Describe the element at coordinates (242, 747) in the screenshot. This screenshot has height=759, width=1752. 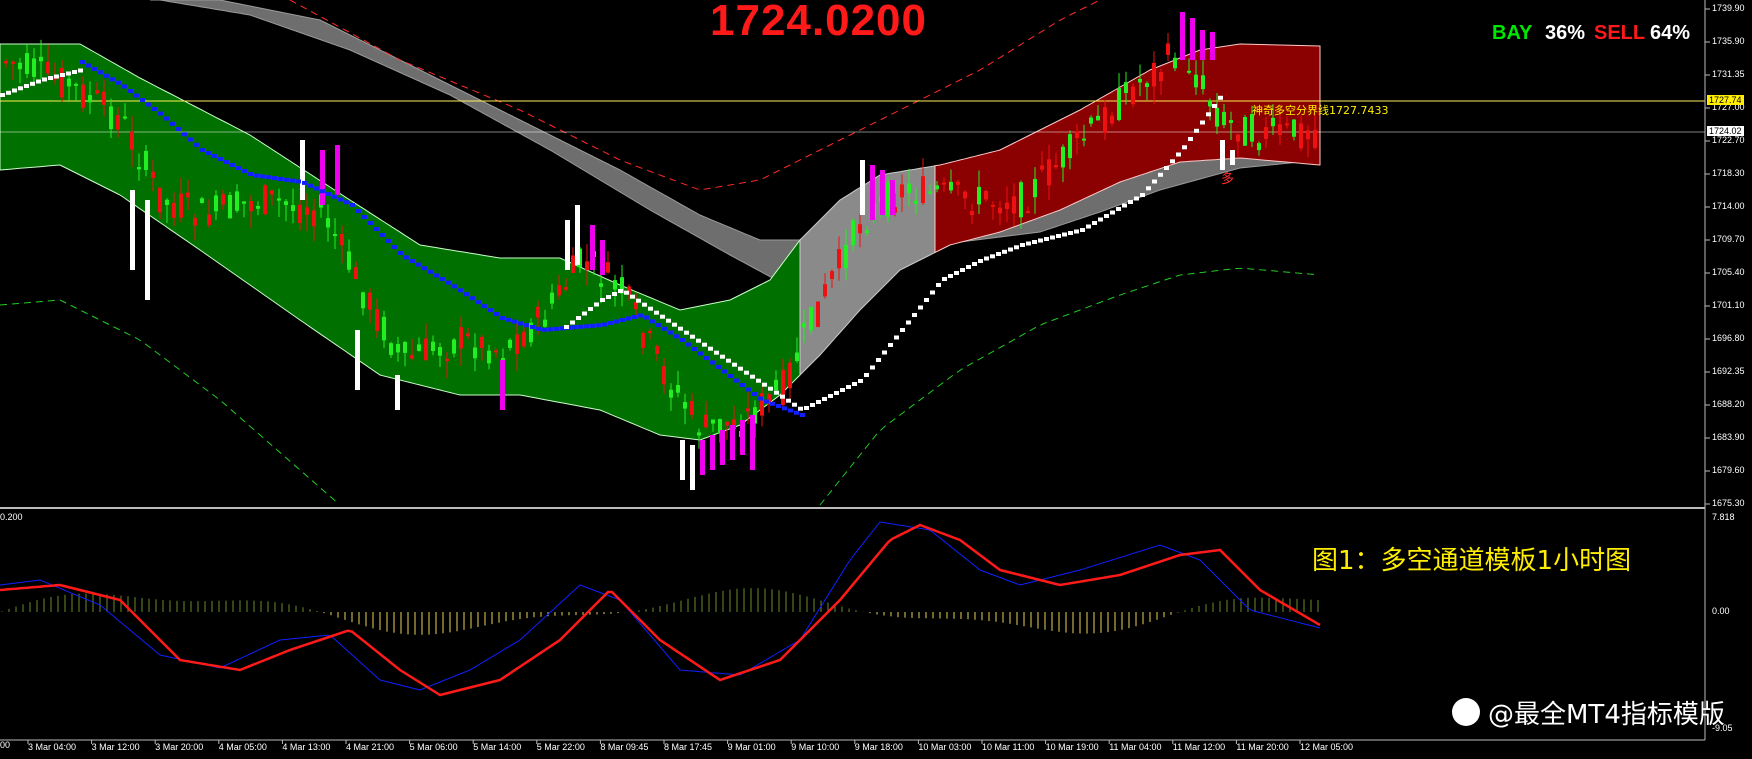
I see `time-tick-label: 4 Mar 05:00` at that location.